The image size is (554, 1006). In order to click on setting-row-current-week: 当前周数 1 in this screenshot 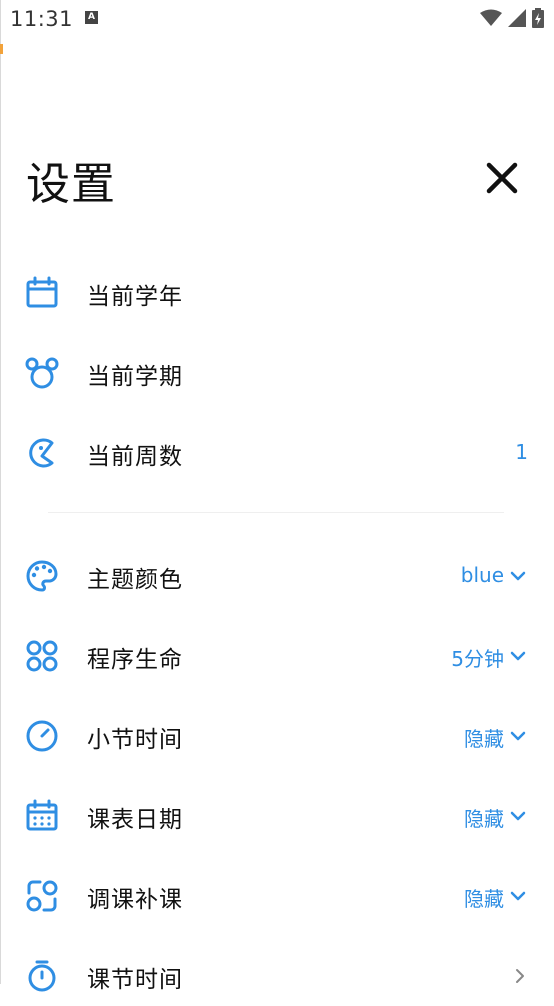, I will do `click(277, 453)`.